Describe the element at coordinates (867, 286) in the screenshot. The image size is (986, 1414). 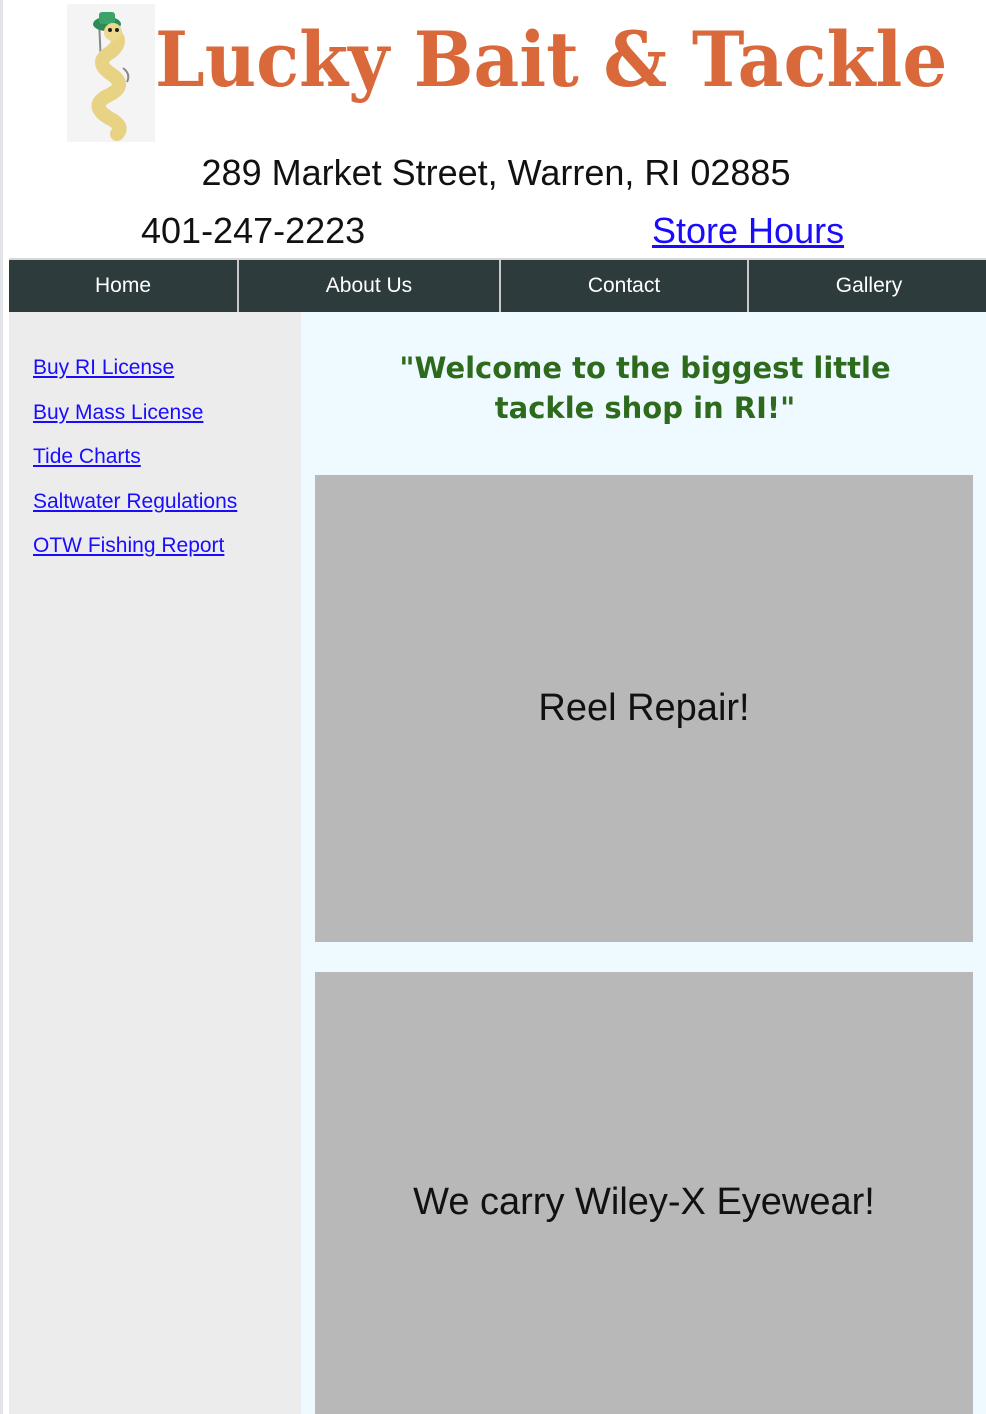
I see `nav-gallery: Gallery` at that location.